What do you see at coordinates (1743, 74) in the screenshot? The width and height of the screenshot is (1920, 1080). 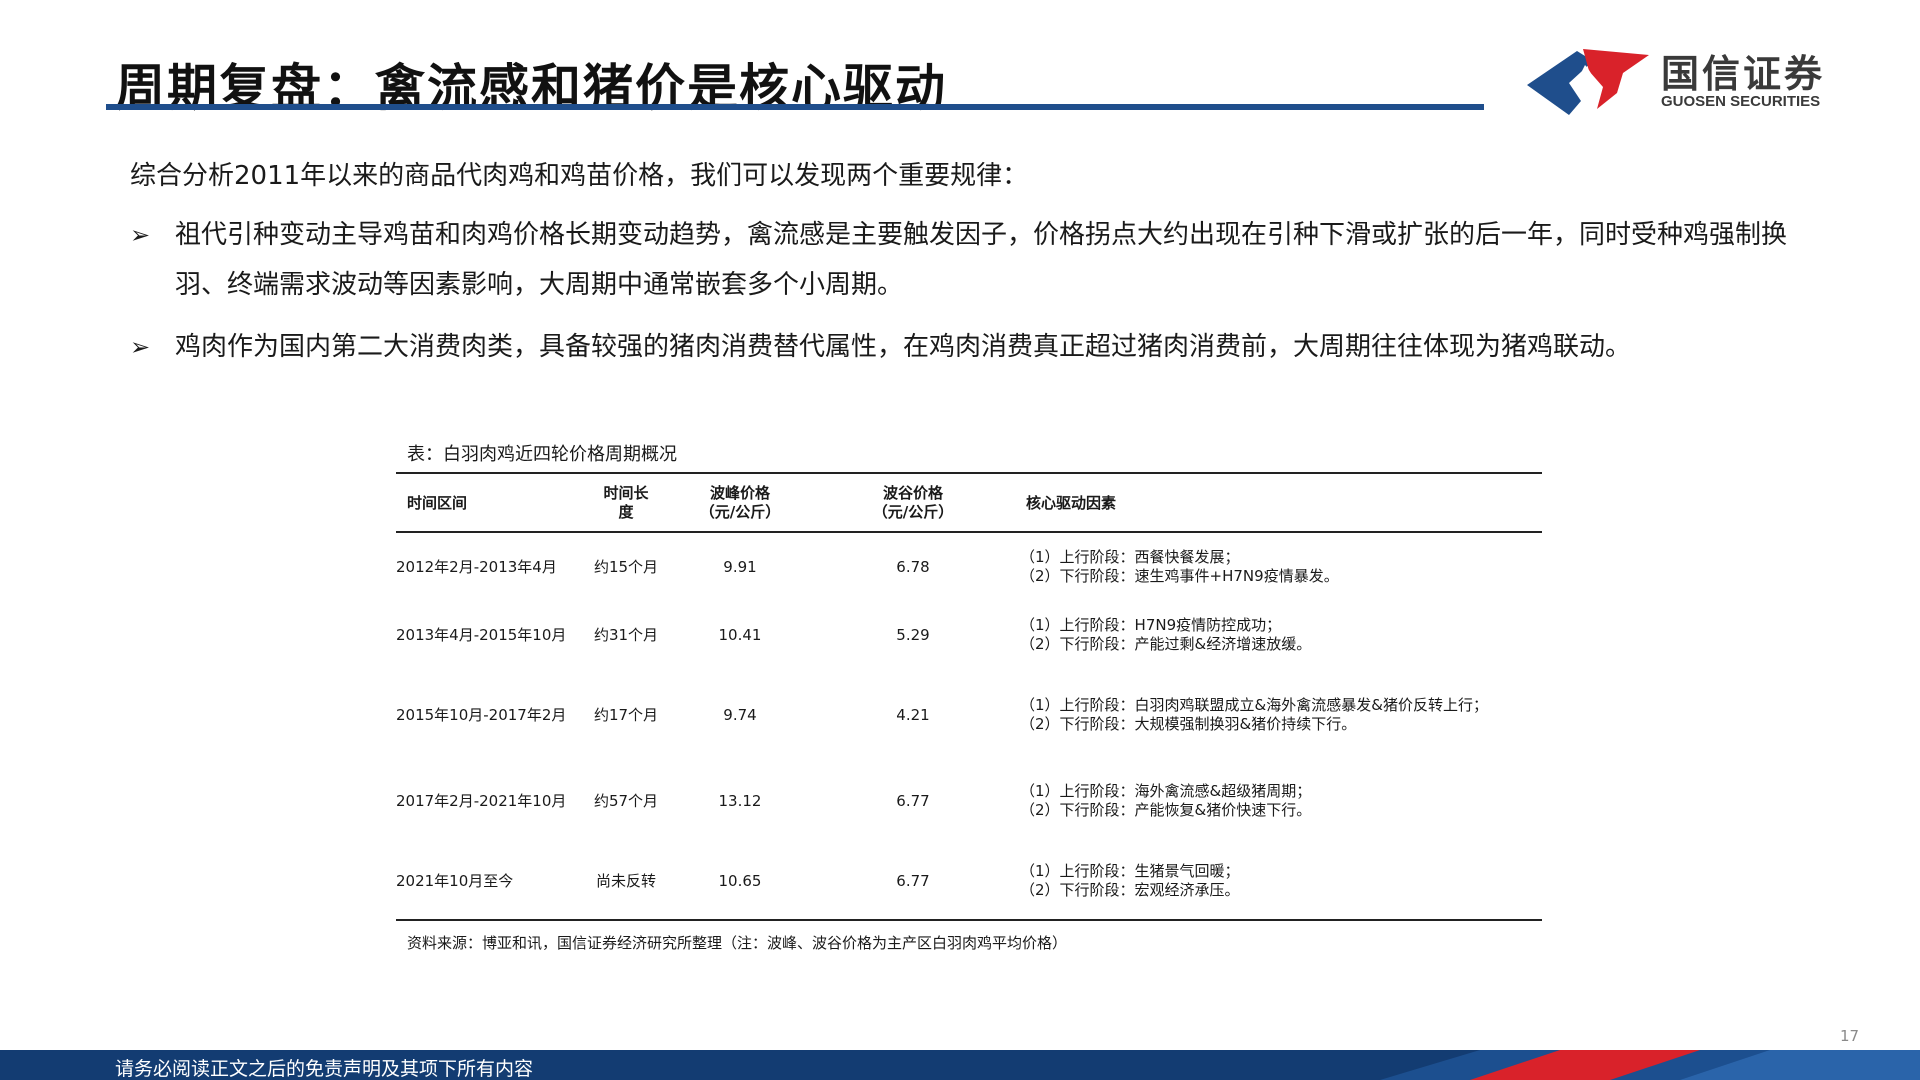 I see `logo-text-cn: 国信证券` at bounding box center [1743, 74].